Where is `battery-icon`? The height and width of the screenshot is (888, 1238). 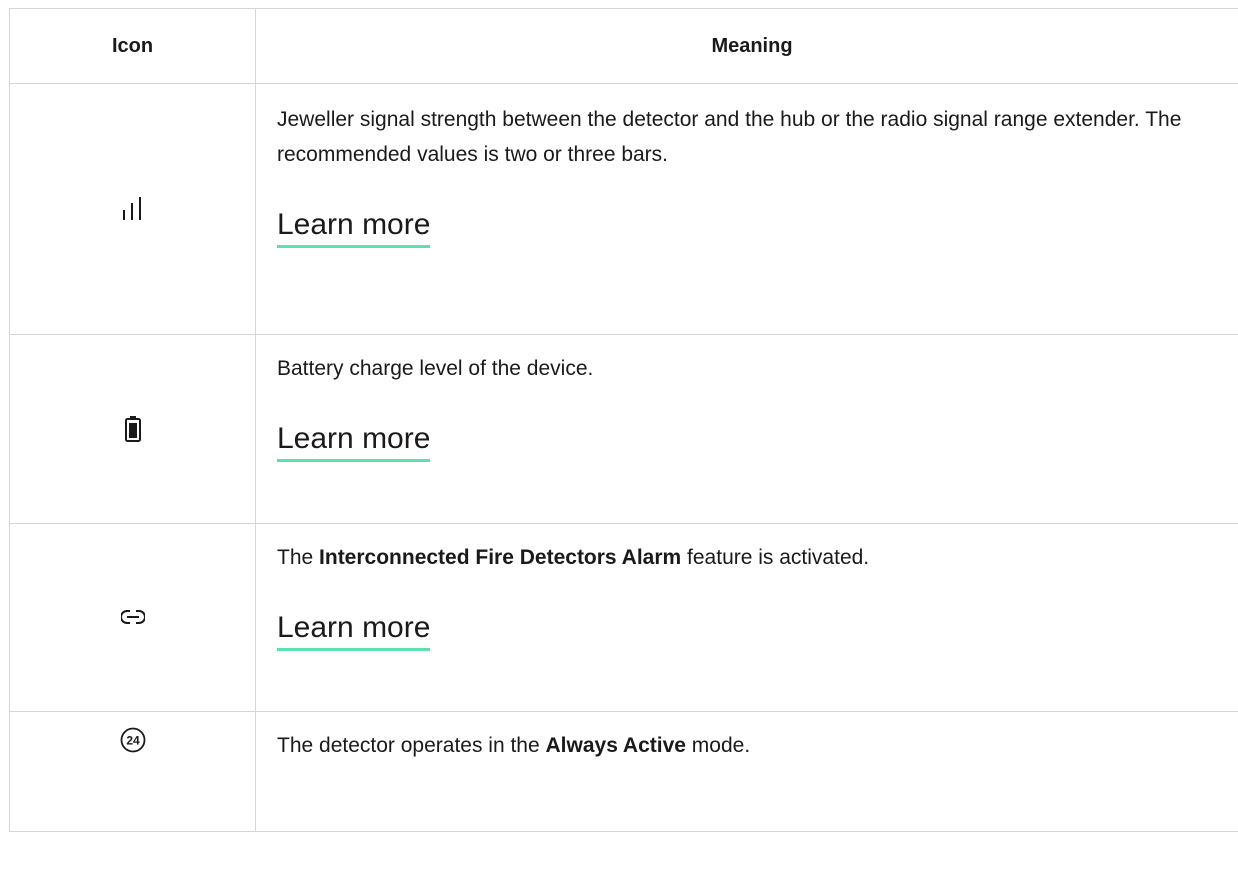
battery-icon is located at coordinates (132, 429).